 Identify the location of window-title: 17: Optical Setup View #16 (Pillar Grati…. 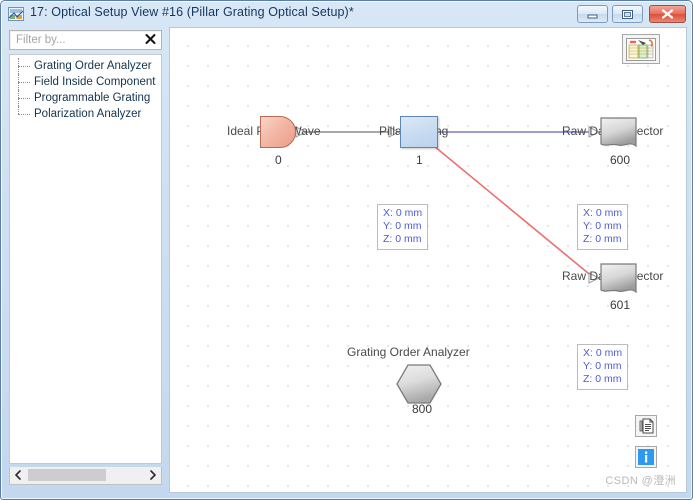
(192, 12).